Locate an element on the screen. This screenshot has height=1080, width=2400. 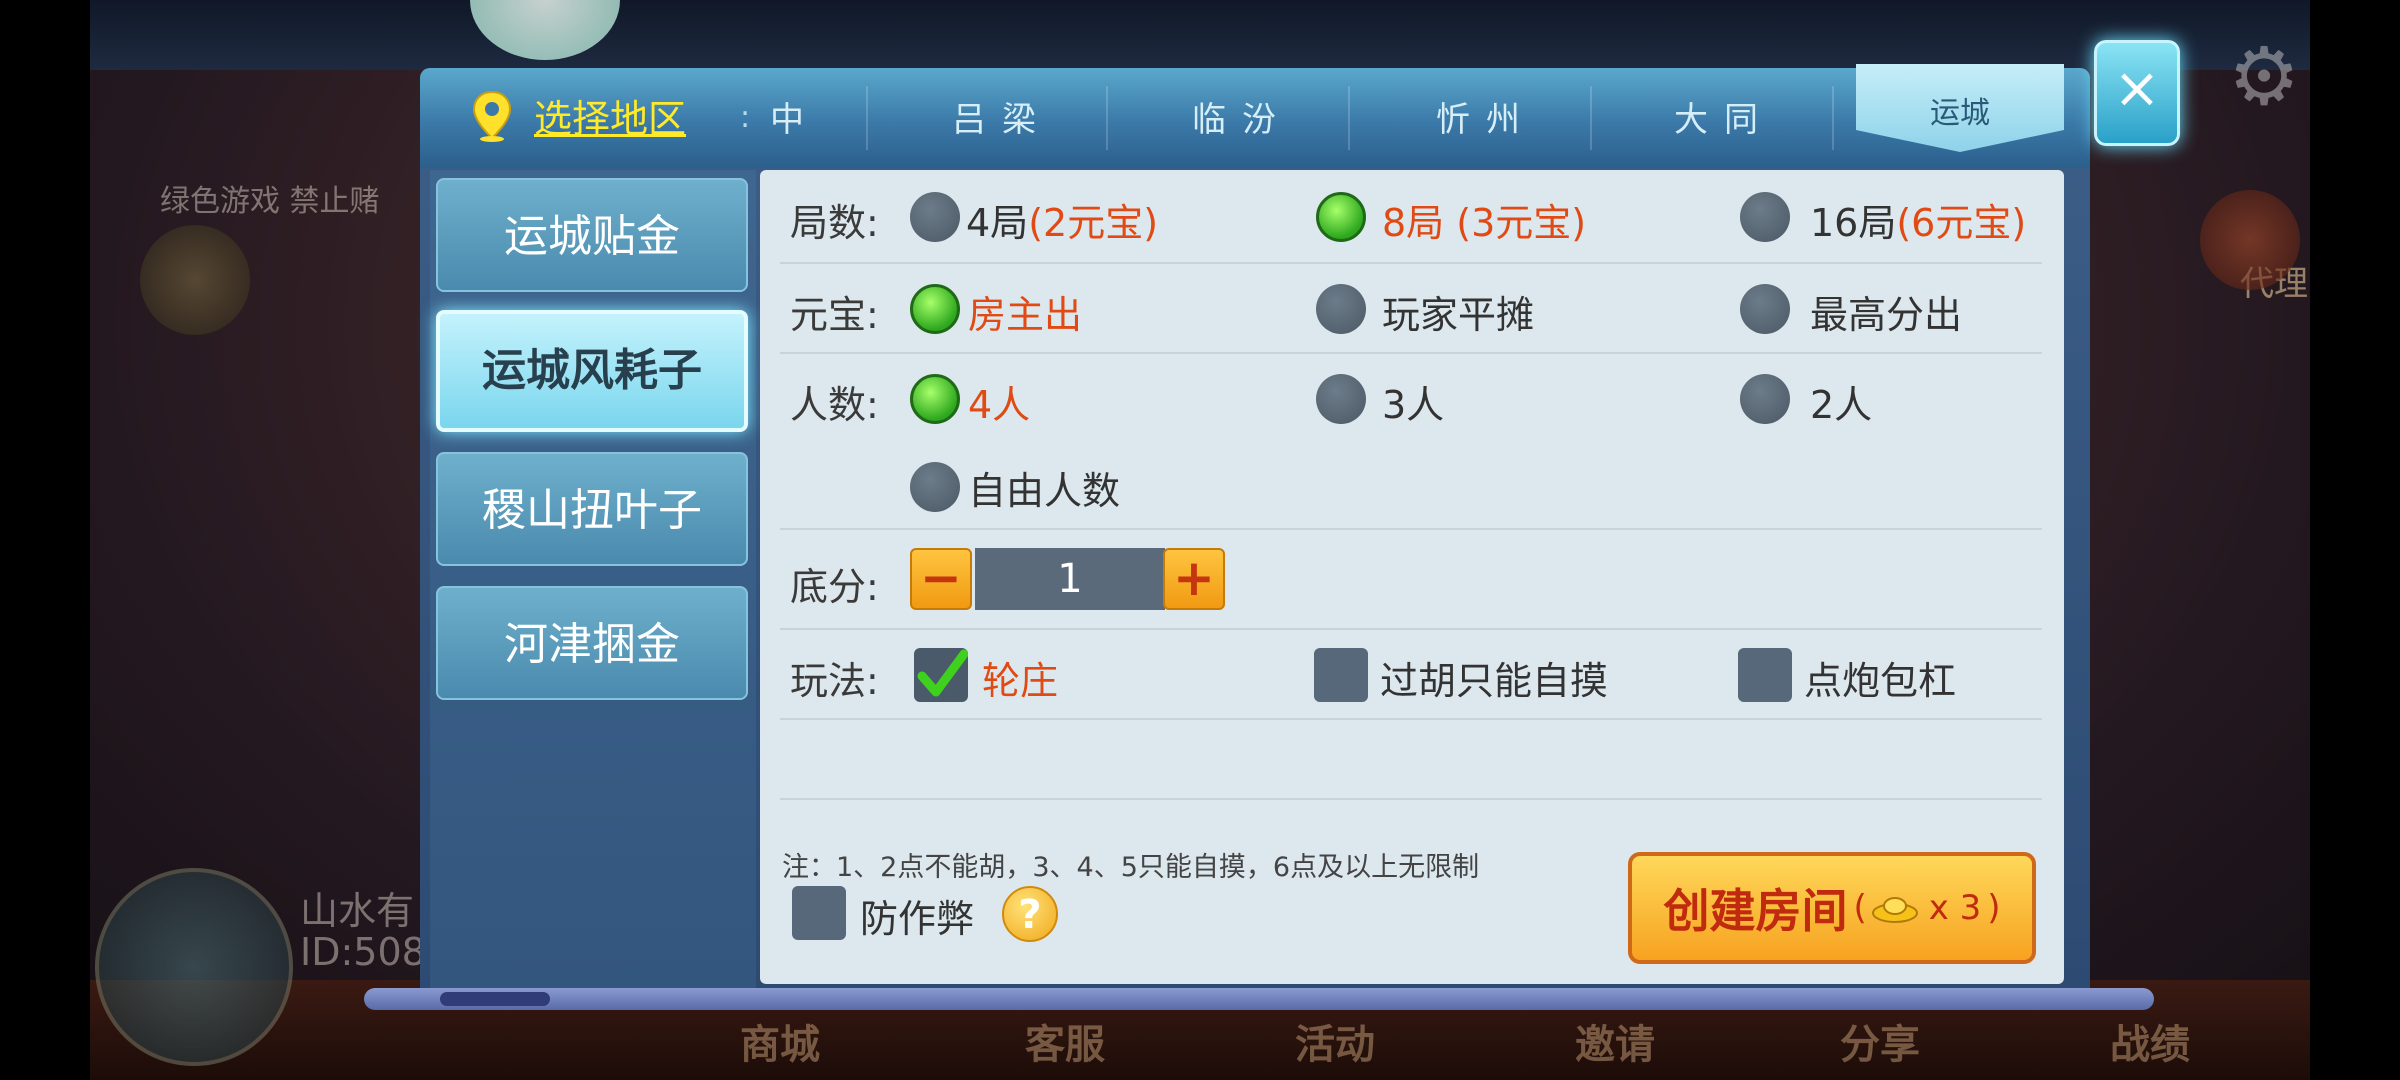
settings-gear-icon: ⚙ is located at coordinates (2264, 76).